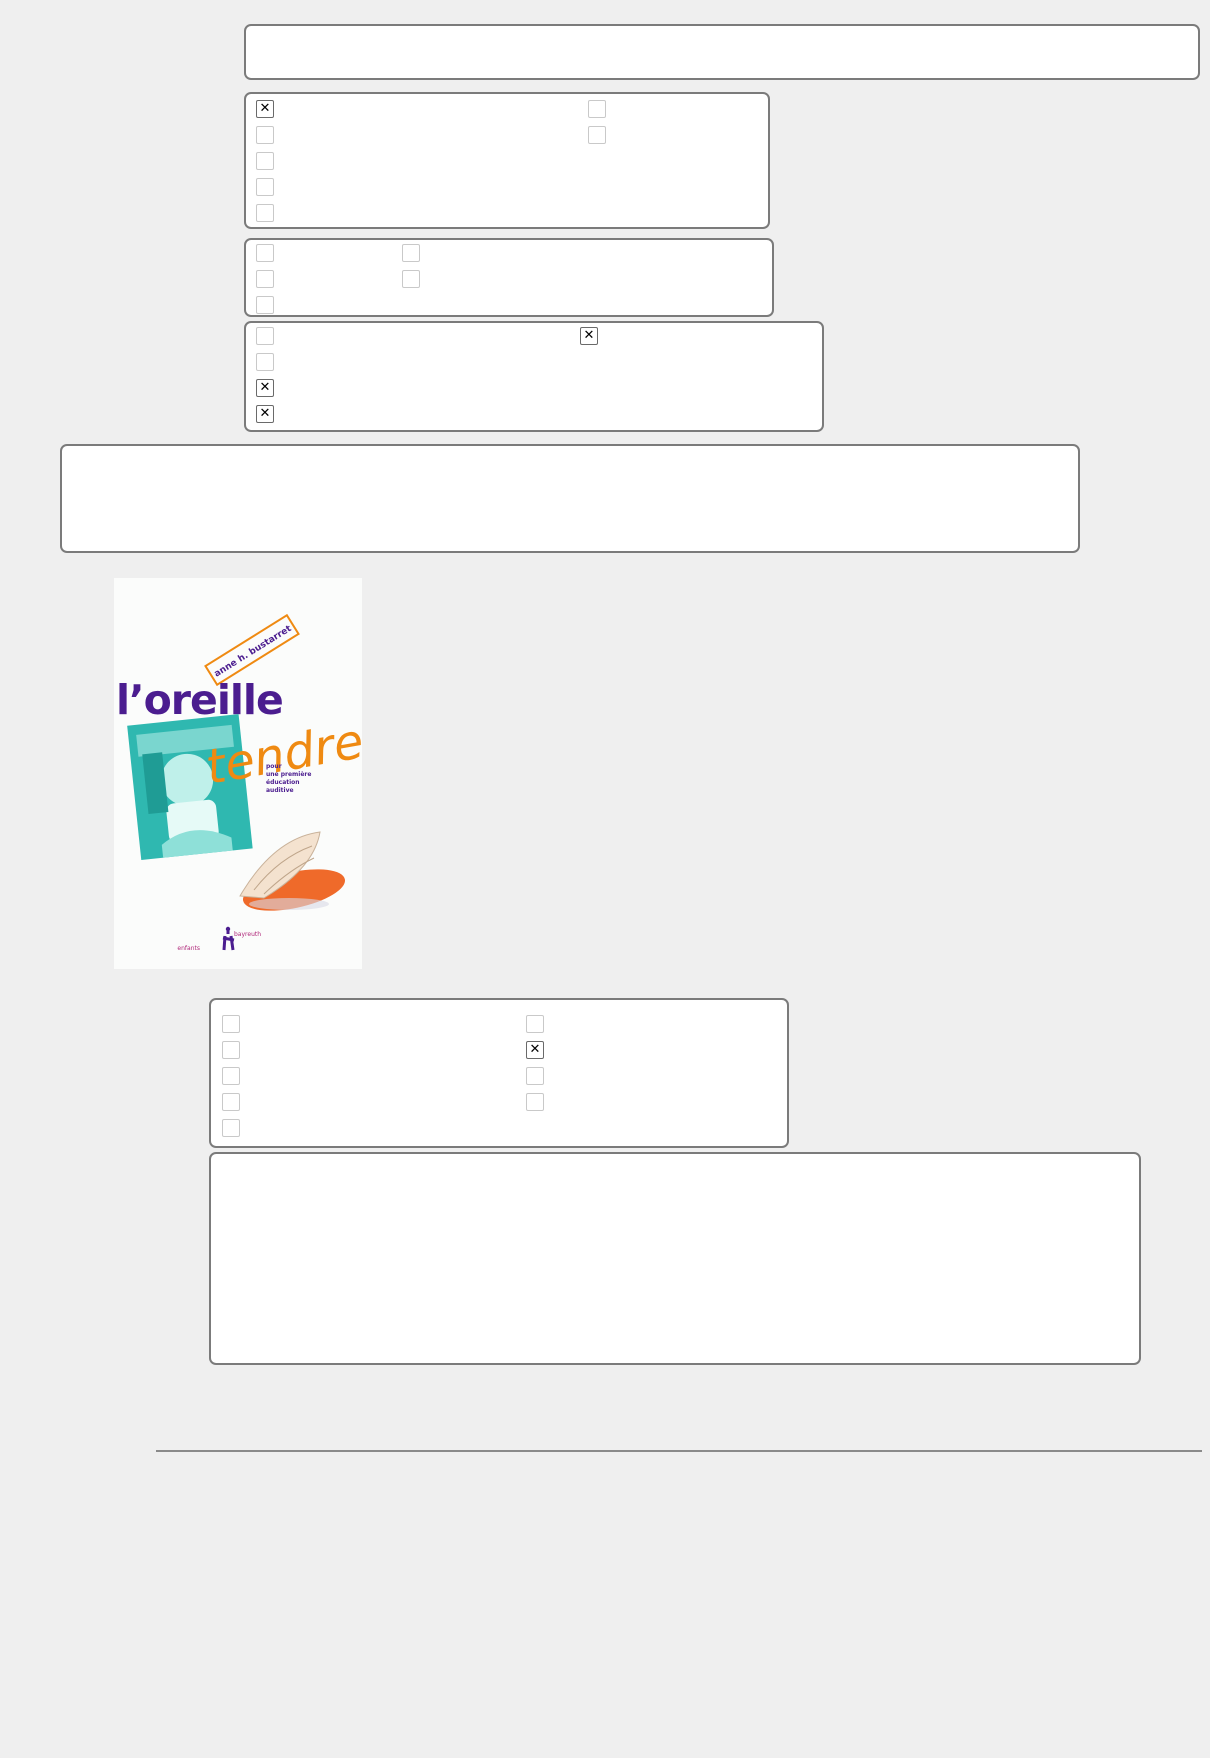 The height and width of the screenshot is (1758, 1210). What do you see at coordinates (283, 782) in the screenshot?
I see `cover-subtitle-line-3: éducation` at bounding box center [283, 782].